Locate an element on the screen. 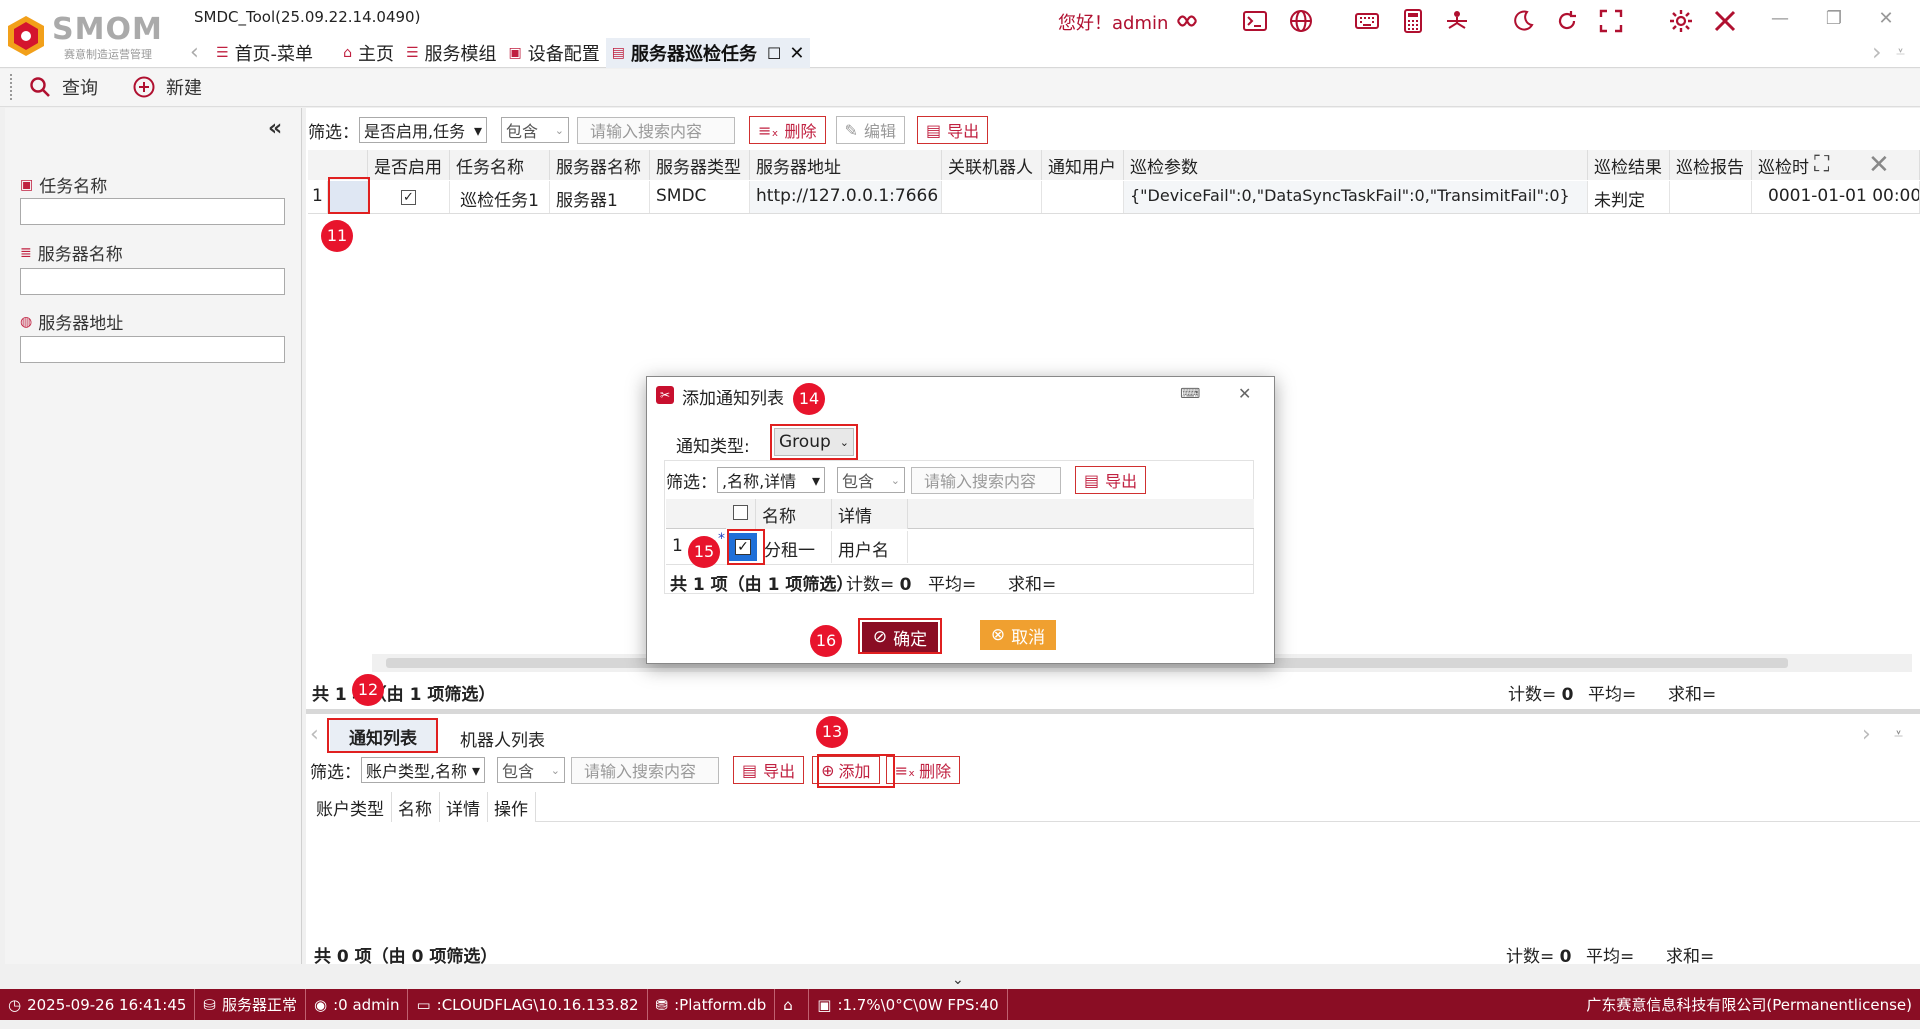 The width and height of the screenshot is (1920, 1029). task-name-input is located at coordinates (152, 211).